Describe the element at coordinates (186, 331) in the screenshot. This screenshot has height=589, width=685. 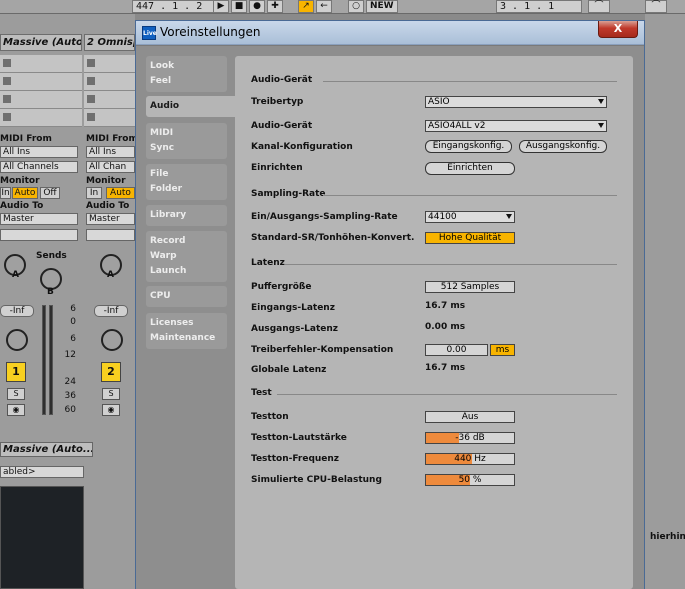
I see `tab-licenses-maintenance: Licenses Maintenance` at that location.